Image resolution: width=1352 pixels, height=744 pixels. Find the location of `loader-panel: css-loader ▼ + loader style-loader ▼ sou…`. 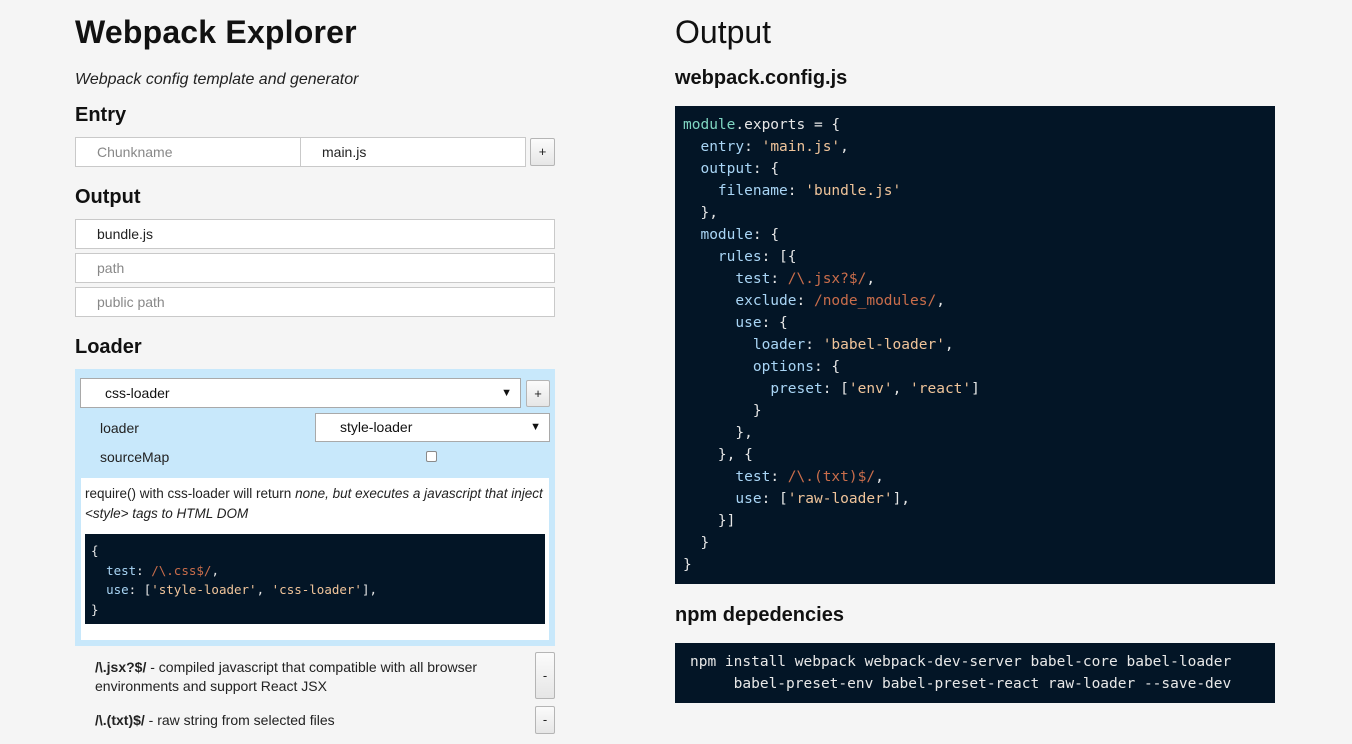

loader-panel: css-loader ▼ + loader style-loader ▼ sou… is located at coordinates (315, 507).